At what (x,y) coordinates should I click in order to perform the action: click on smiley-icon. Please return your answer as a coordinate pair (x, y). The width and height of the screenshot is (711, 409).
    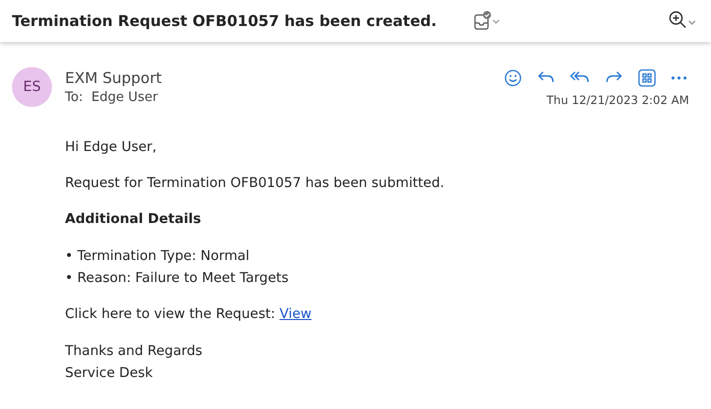
    Looking at the image, I should click on (513, 78).